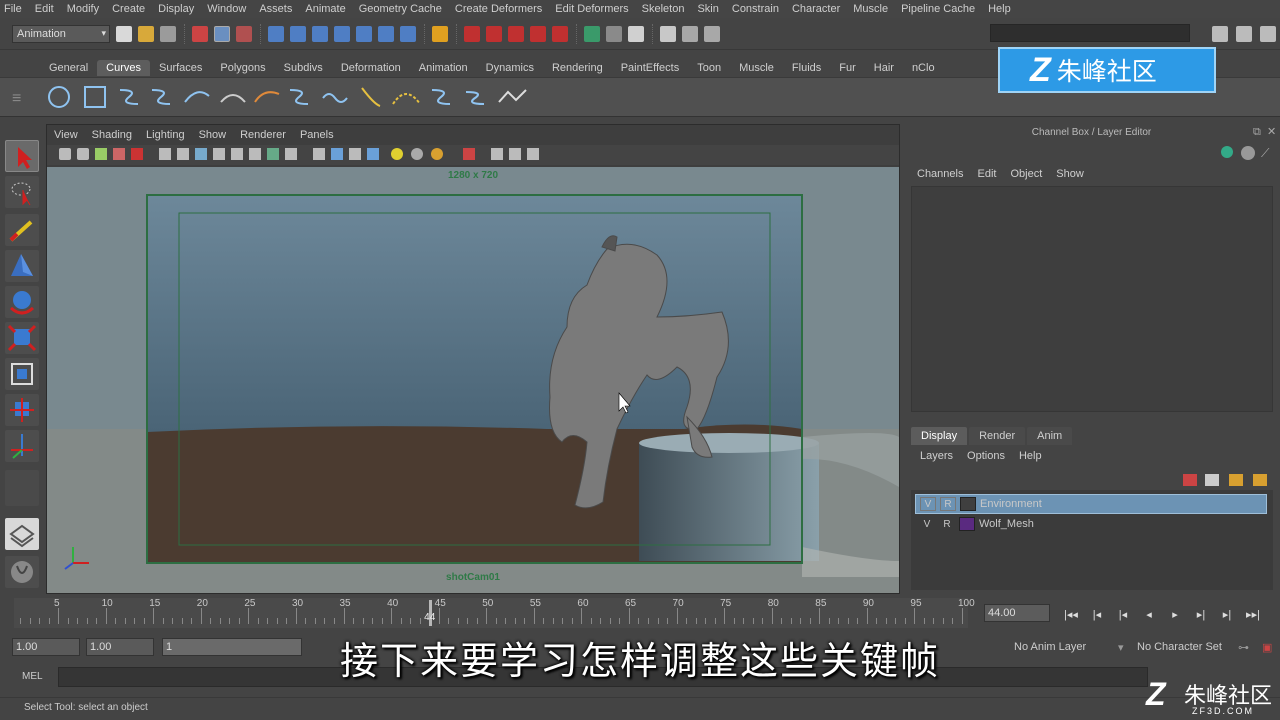 The height and width of the screenshot is (720, 1280). What do you see at coordinates (22, 534) in the screenshot?
I see `single-pane-icon` at bounding box center [22, 534].